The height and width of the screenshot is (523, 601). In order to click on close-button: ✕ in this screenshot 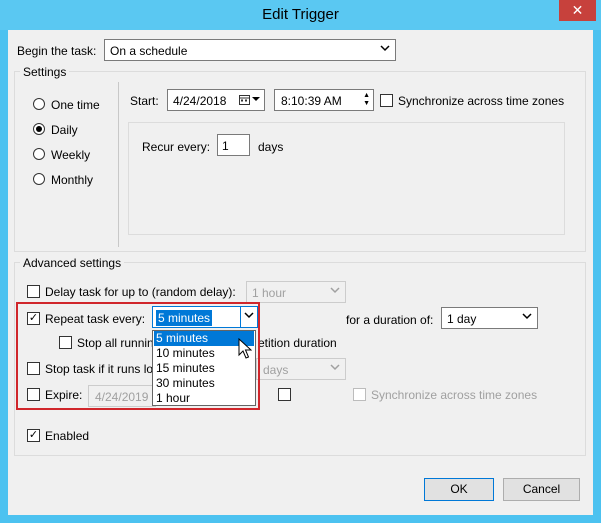, I will do `click(577, 10)`.